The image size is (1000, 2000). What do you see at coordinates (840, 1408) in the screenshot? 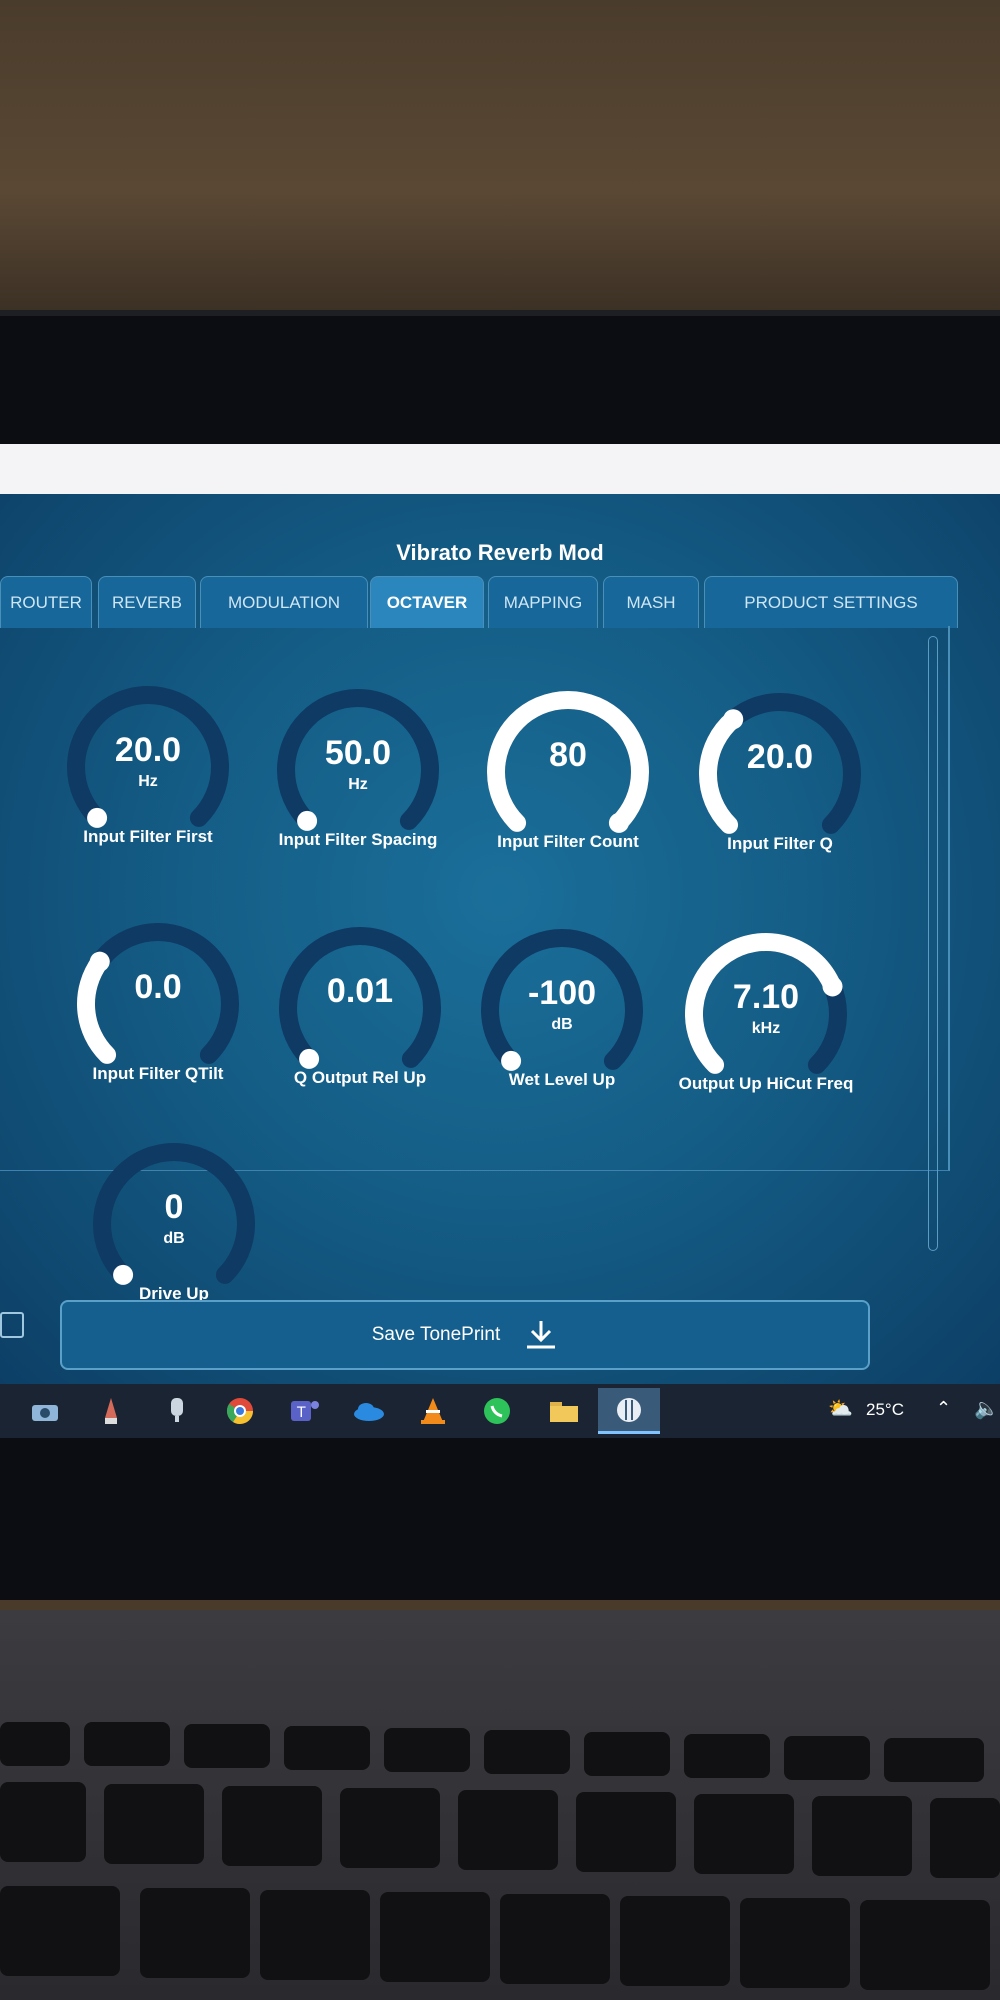
I see `weather-icon: ⛅` at bounding box center [840, 1408].